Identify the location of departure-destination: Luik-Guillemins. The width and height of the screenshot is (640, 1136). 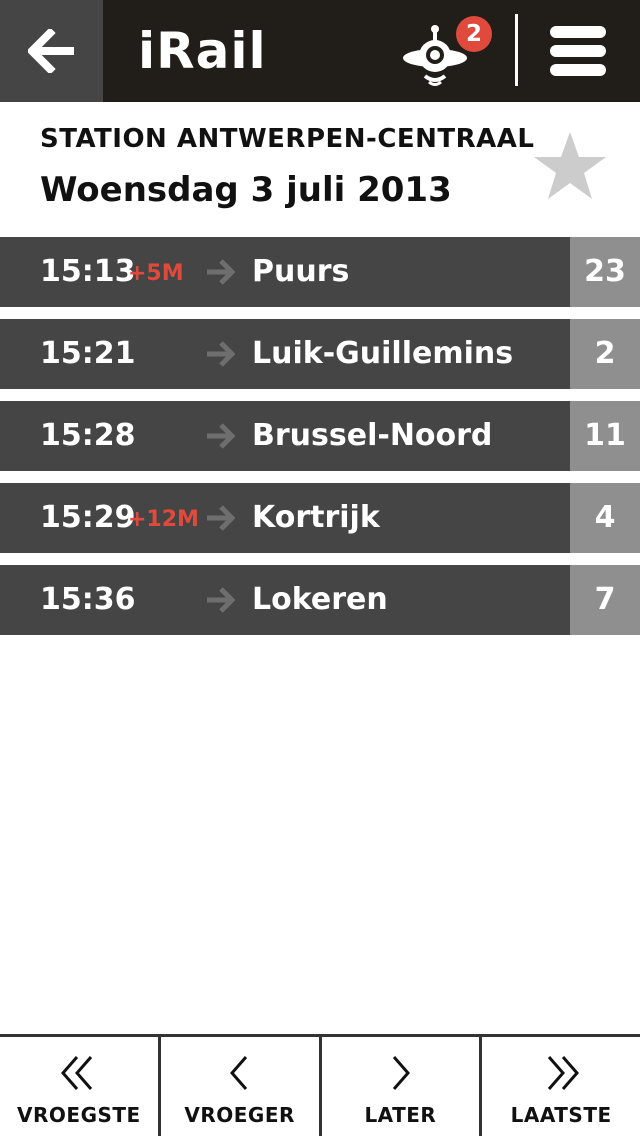
(383, 353).